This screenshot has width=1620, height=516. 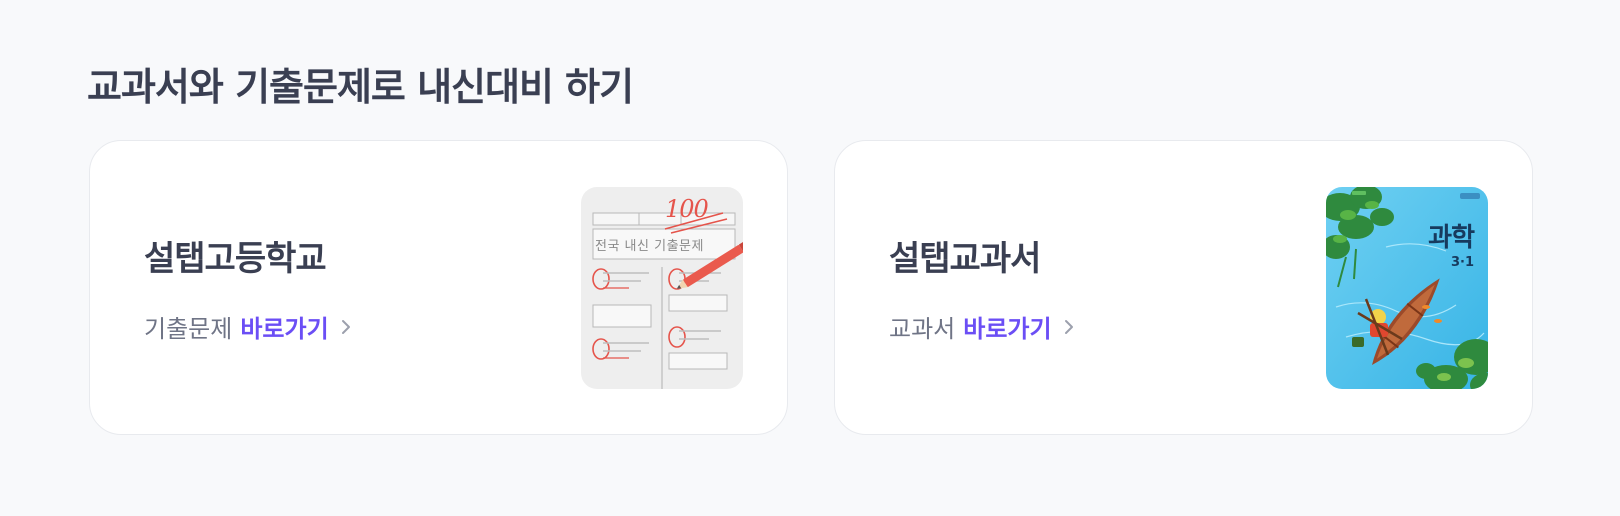 What do you see at coordinates (360, 87) in the screenshot?
I see `section-title: 교과서와 기출문제로 내신대비 하기` at bounding box center [360, 87].